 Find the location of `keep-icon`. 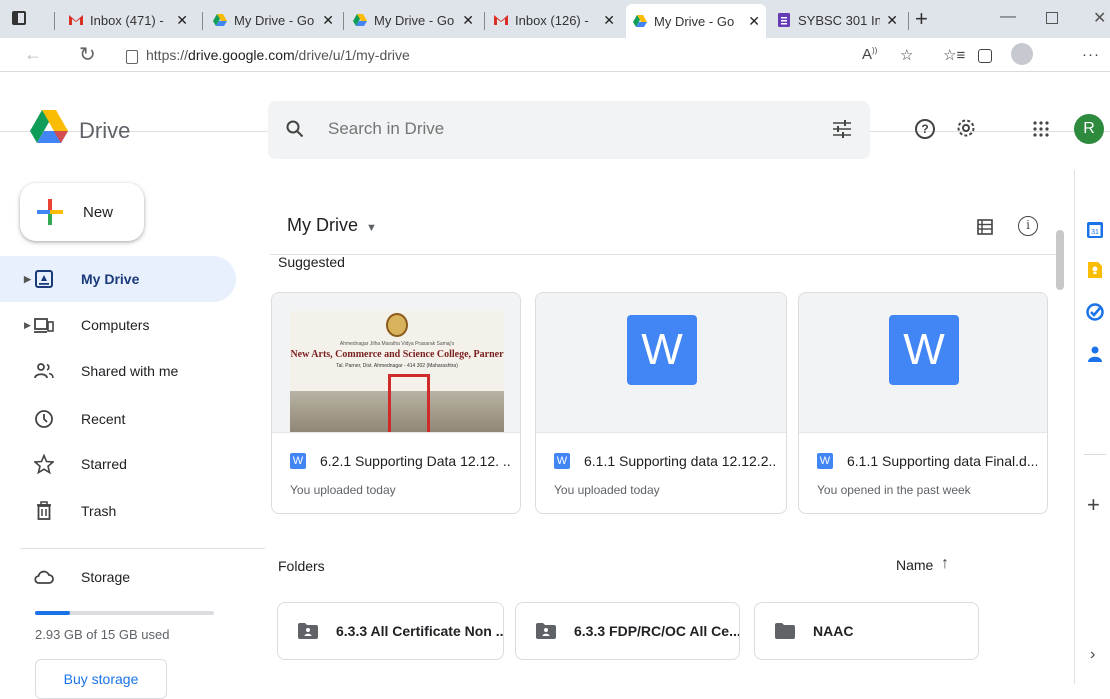

keep-icon is located at coordinates (1095, 270).